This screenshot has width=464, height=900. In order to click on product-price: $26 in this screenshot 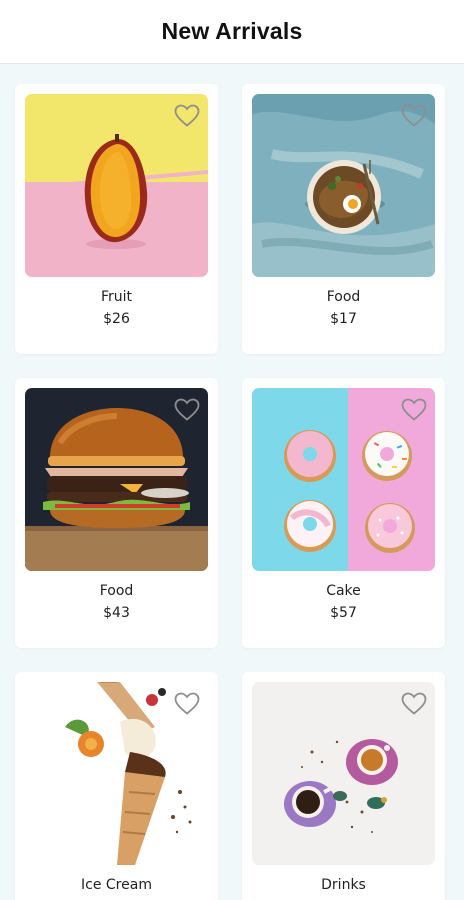, I will do `click(116, 319)`.